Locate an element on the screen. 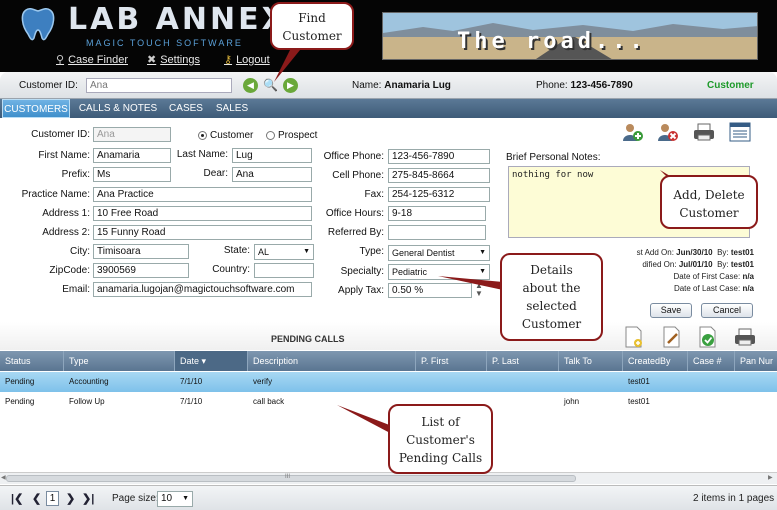  country-label: Country: is located at coordinates (231, 269).